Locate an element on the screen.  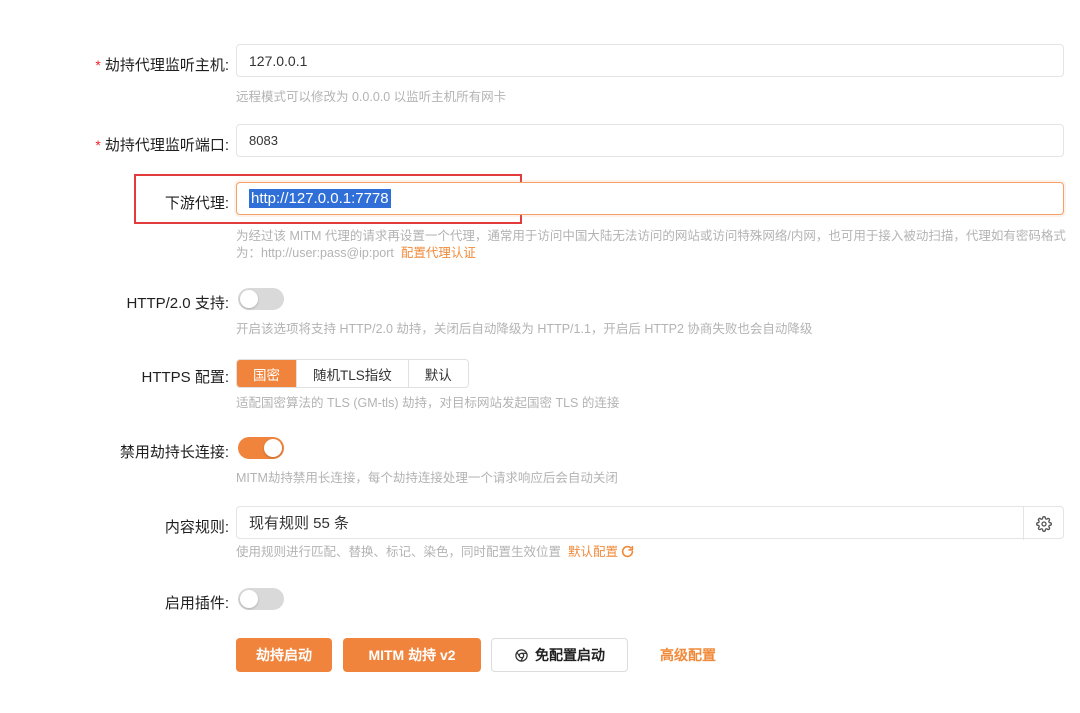
chrome-icon is located at coordinates (521, 655).